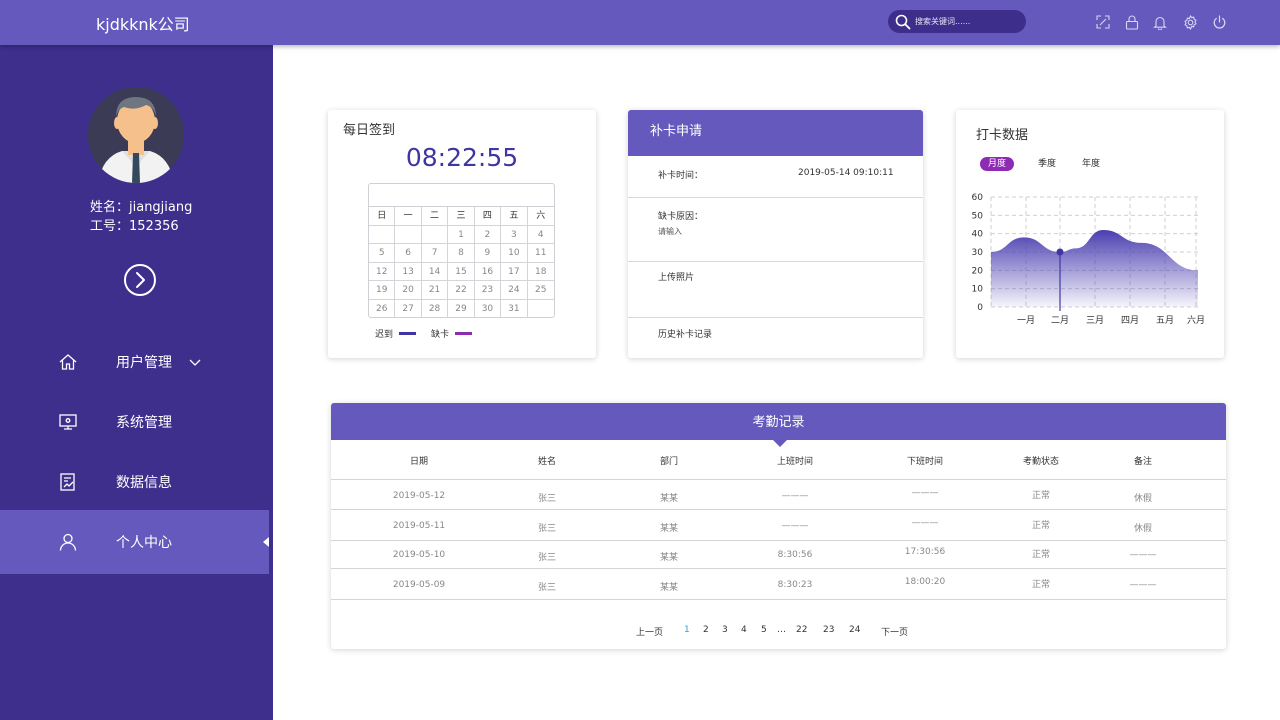 Image resolution: width=1280 pixels, height=720 pixels. Describe the element at coordinates (144, 363) in the screenshot. I see `nav-label: 用户管理` at that location.